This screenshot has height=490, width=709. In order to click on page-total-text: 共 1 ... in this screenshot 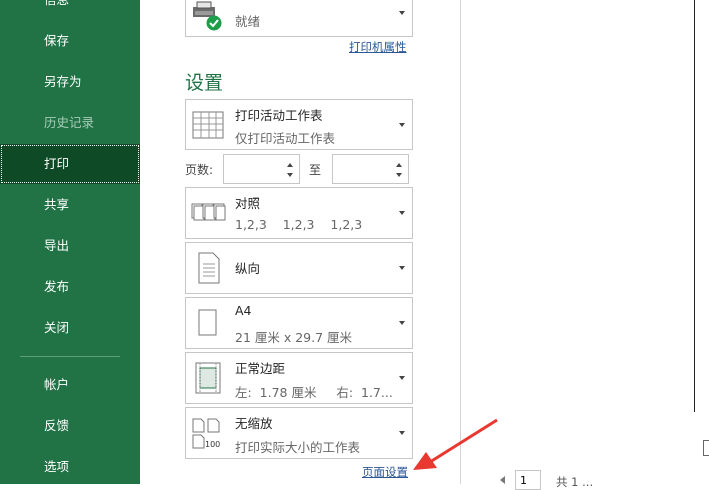, I will do `click(575, 482)`.